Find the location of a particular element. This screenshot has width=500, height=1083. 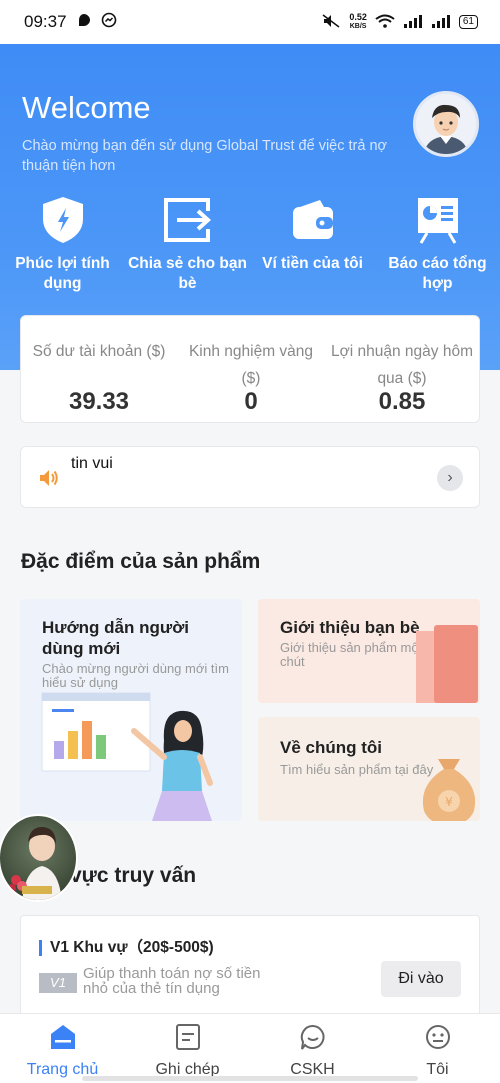

quick-action-report: Báo cáo tổng hợp is located at coordinates (437, 244).